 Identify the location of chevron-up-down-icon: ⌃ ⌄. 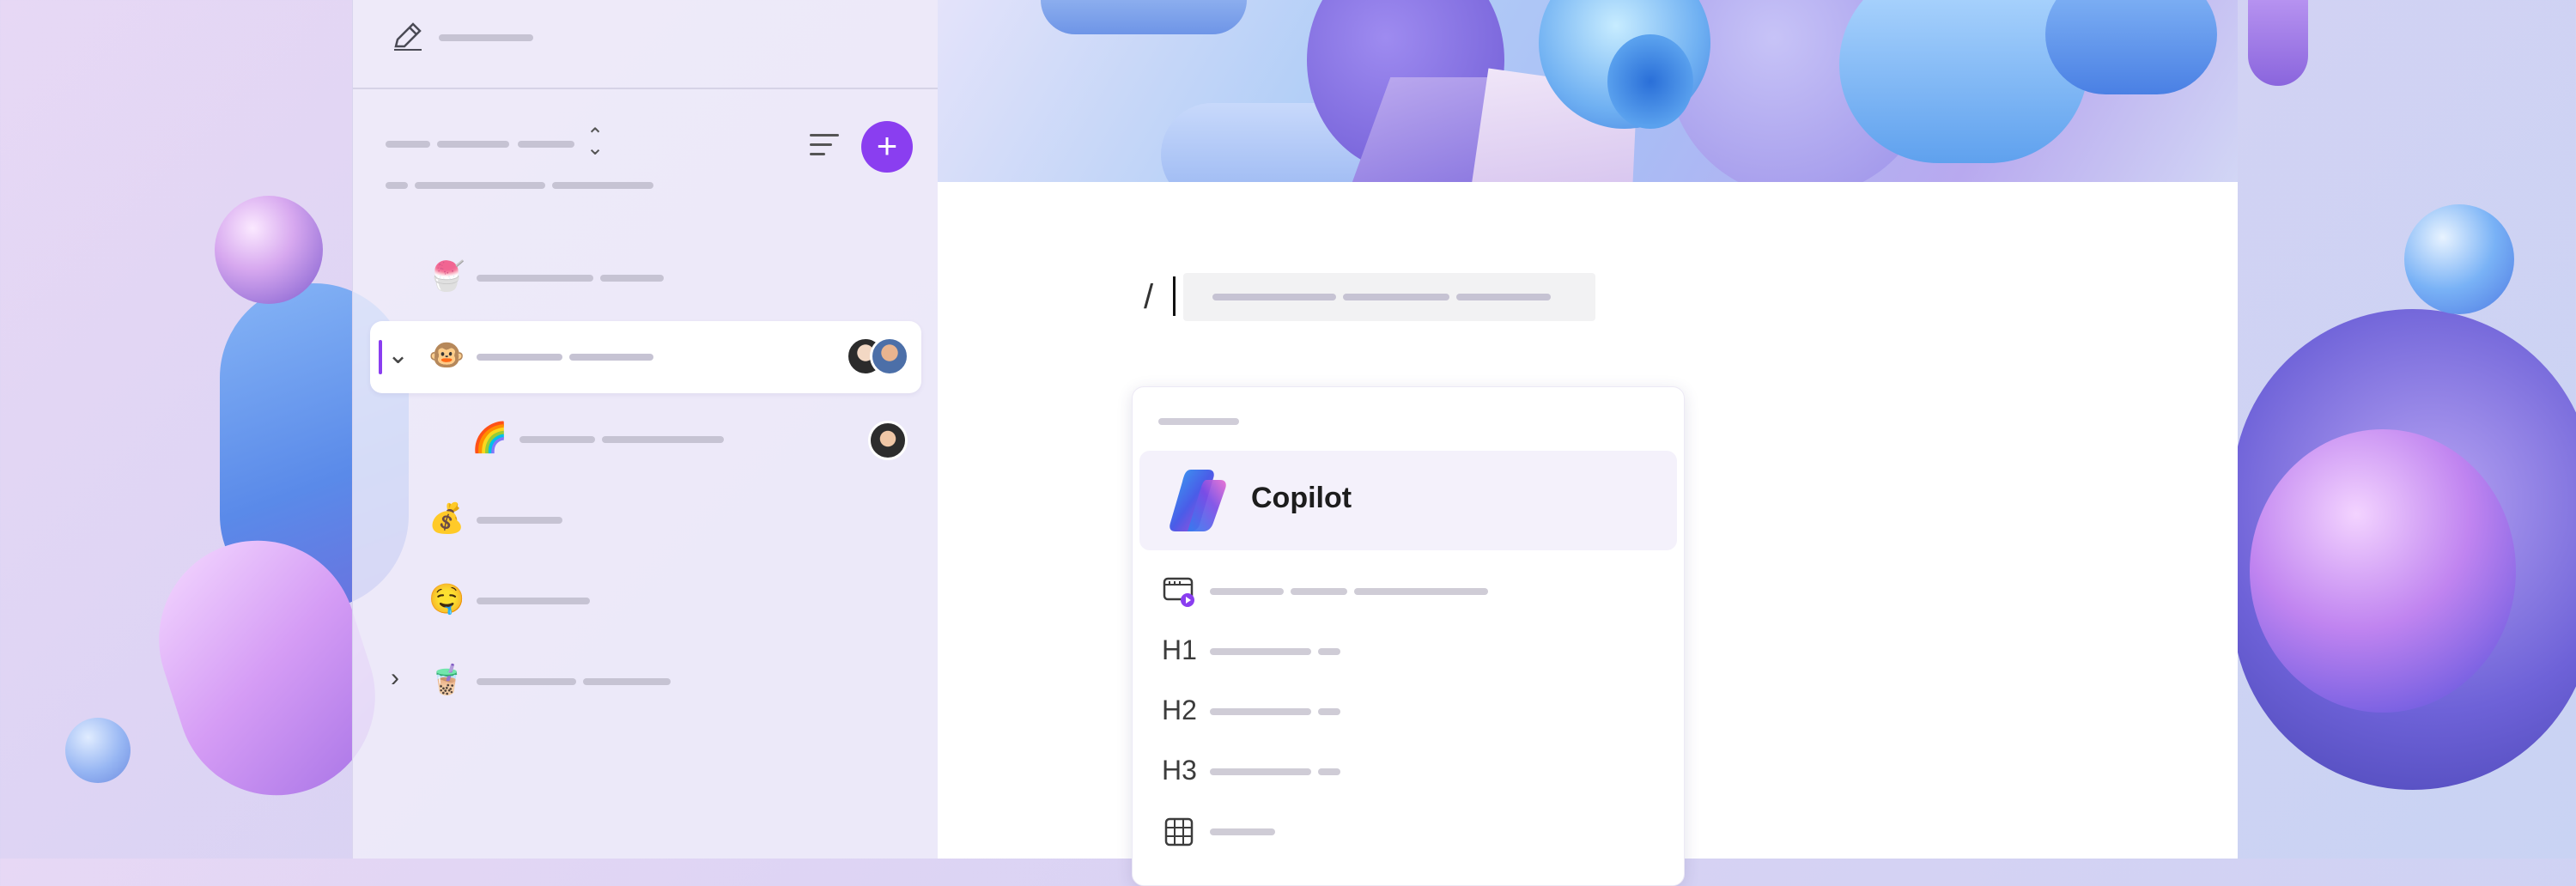
(595, 142).